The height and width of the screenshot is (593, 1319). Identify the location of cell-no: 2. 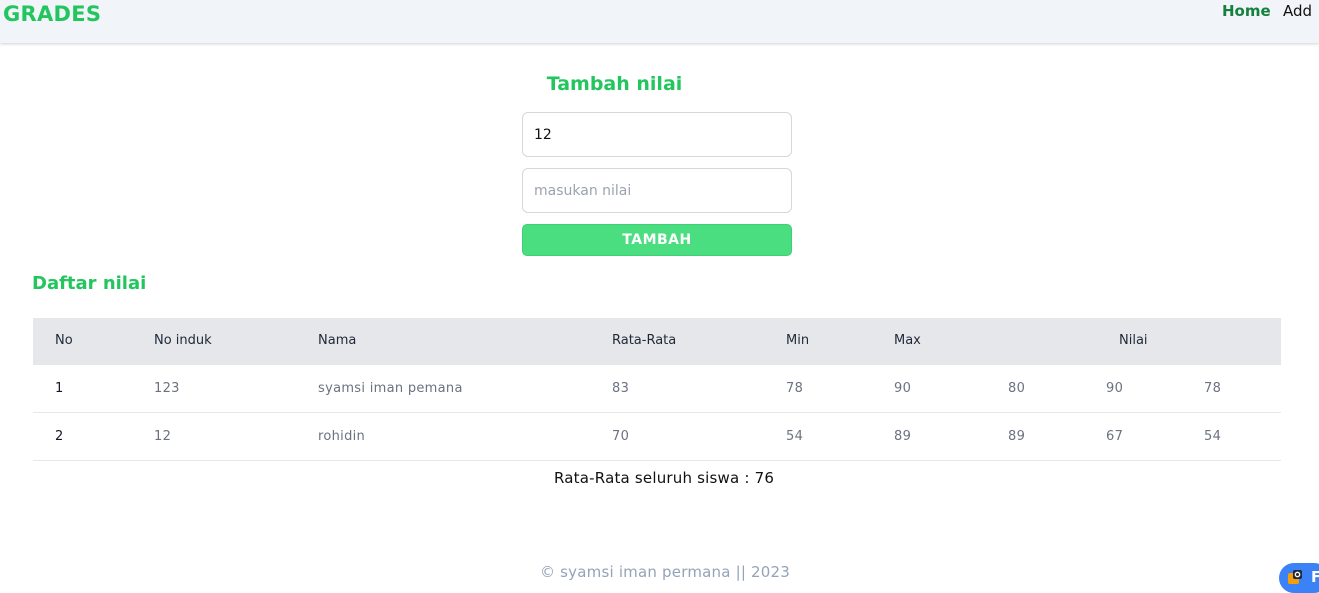
(59, 436).